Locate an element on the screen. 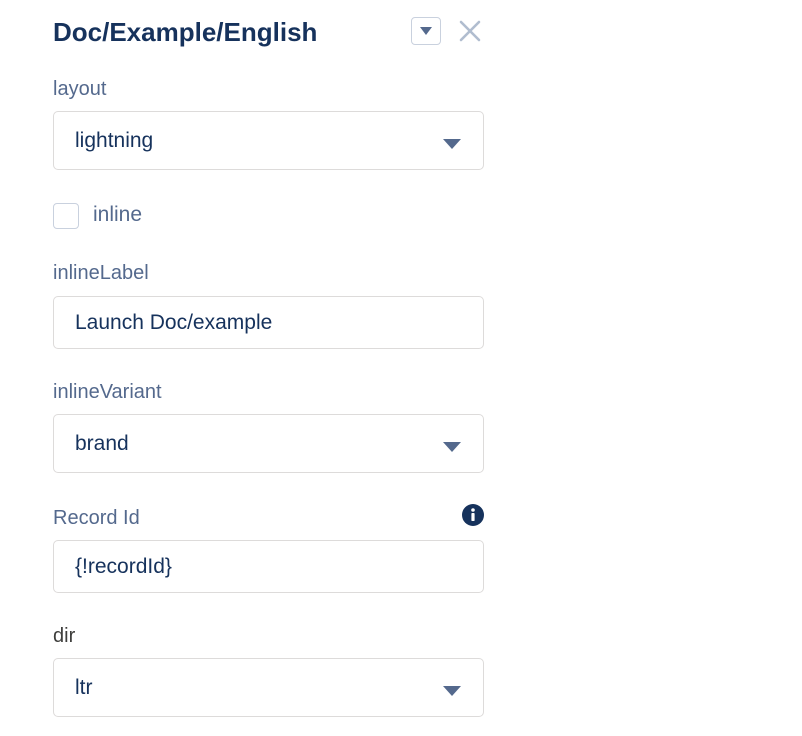 Image resolution: width=802 pixels, height=736 pixels. inline-label-input-value: Launch Doc/example is located at coordinates (174, 322).